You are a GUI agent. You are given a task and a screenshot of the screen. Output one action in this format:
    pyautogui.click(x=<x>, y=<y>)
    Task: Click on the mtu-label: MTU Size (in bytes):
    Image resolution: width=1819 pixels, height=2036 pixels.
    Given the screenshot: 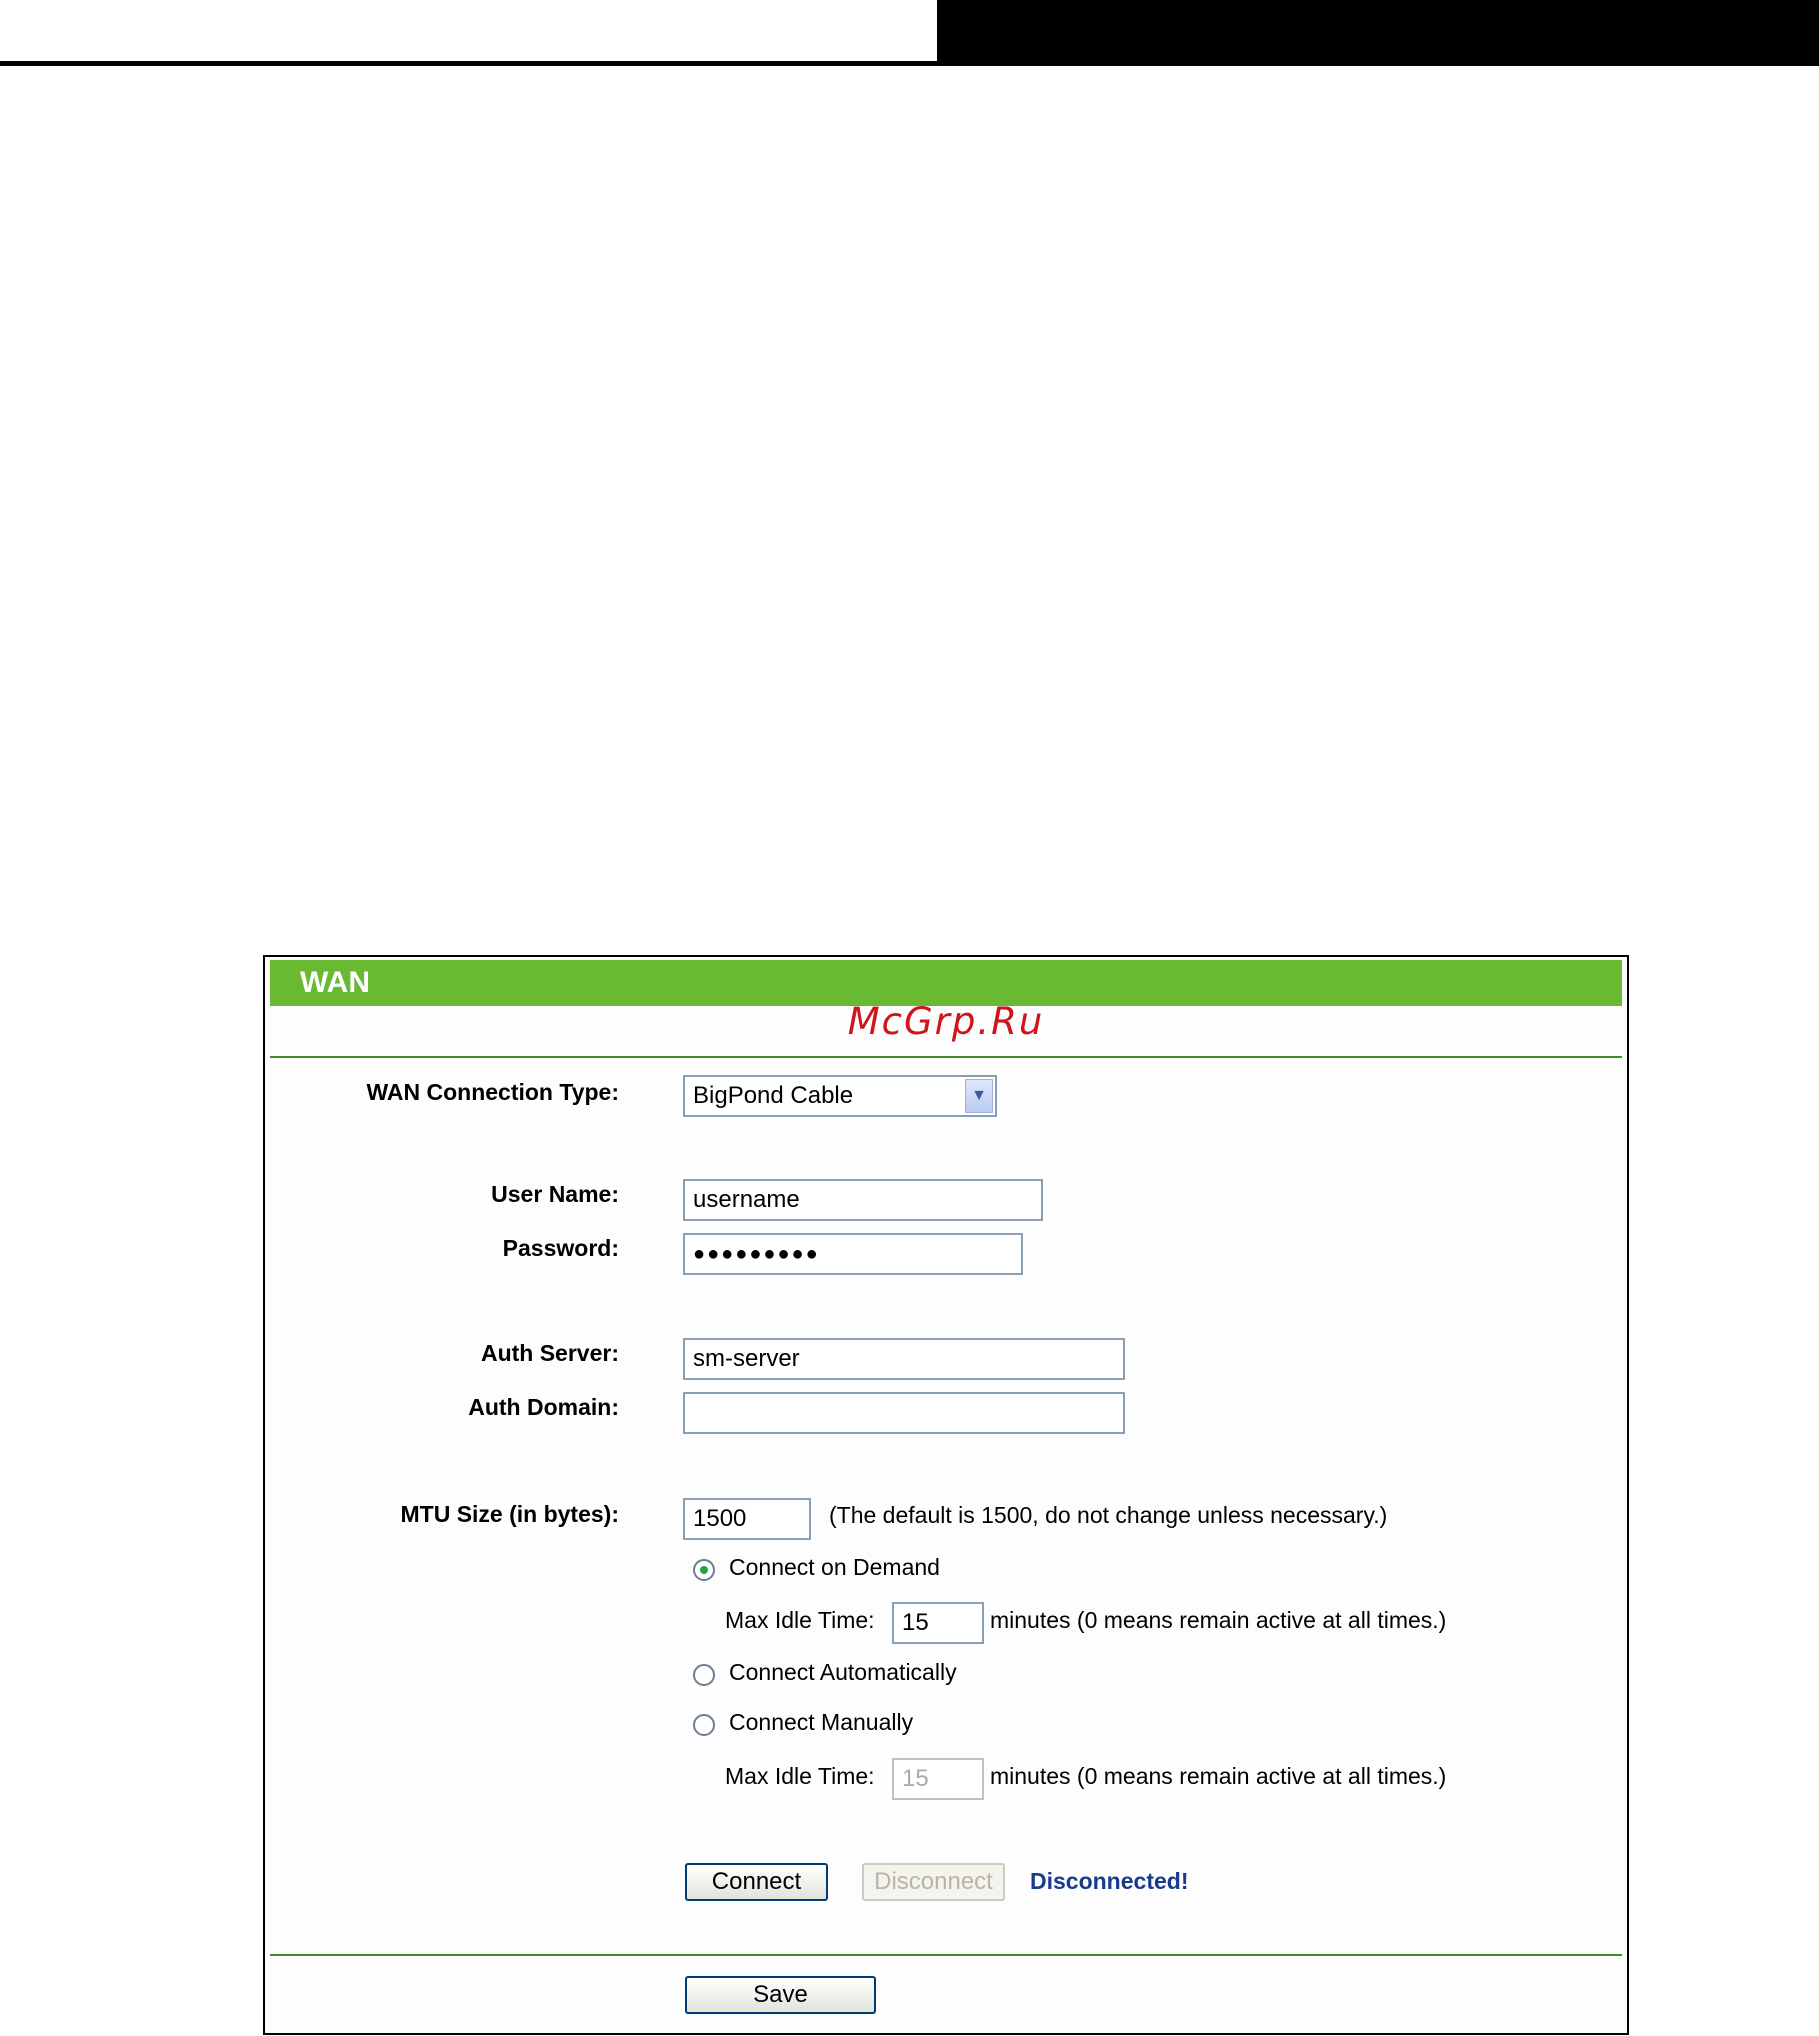 What is the action you would take?
    pyautogui.click(x=509, y=1514)
    